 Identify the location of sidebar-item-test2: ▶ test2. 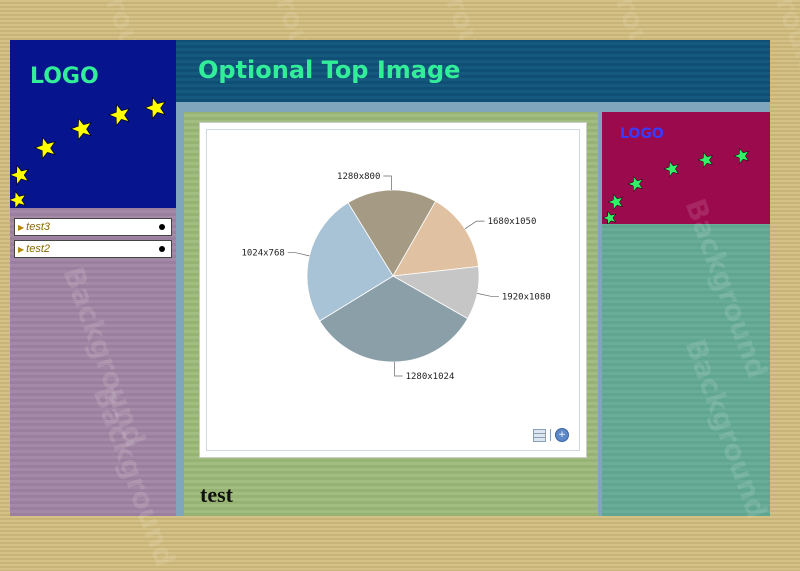
(93, 249).